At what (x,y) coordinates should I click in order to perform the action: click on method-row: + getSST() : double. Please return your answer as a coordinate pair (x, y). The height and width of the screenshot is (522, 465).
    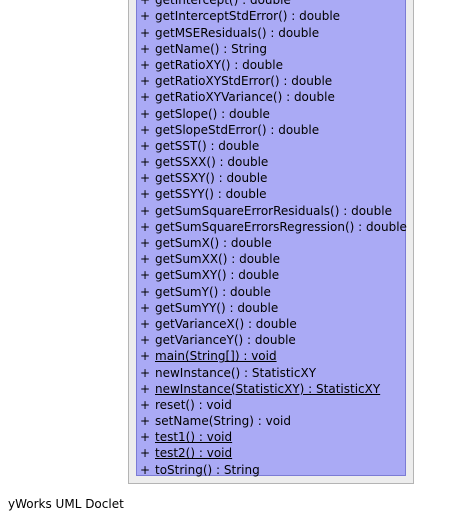
    Looking at the image, I should click on (273, 146).